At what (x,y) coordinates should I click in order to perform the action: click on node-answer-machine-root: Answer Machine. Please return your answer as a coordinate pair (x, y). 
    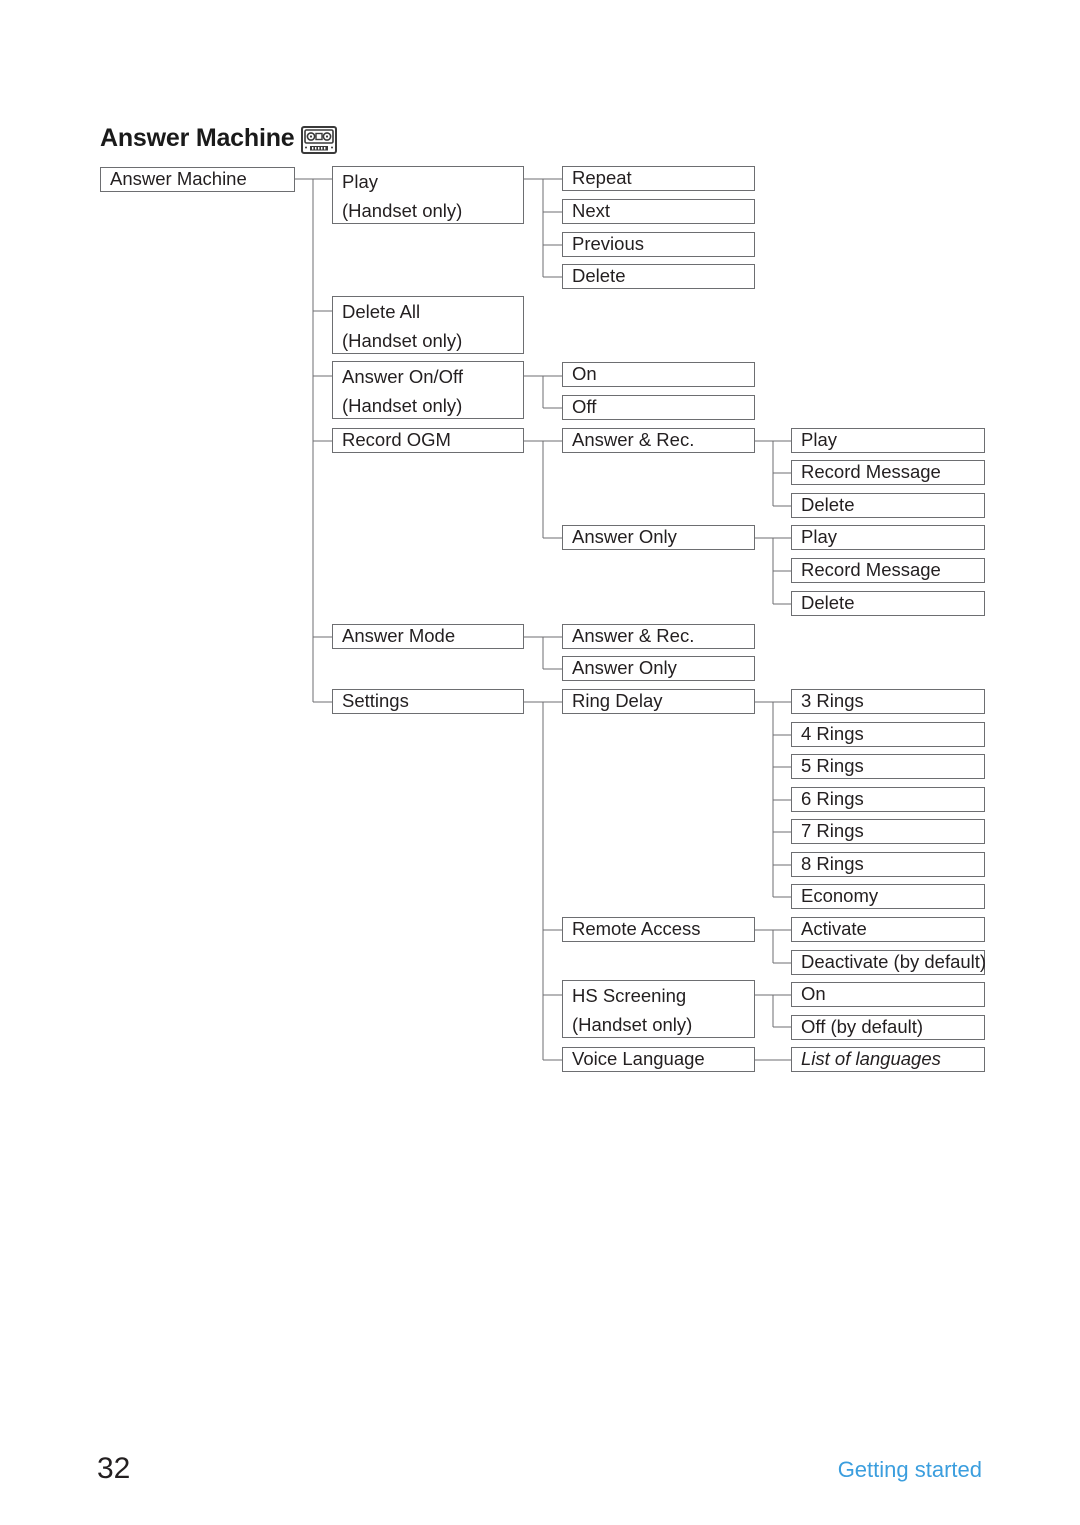
    Looking at the image, I should click on (197, 179).